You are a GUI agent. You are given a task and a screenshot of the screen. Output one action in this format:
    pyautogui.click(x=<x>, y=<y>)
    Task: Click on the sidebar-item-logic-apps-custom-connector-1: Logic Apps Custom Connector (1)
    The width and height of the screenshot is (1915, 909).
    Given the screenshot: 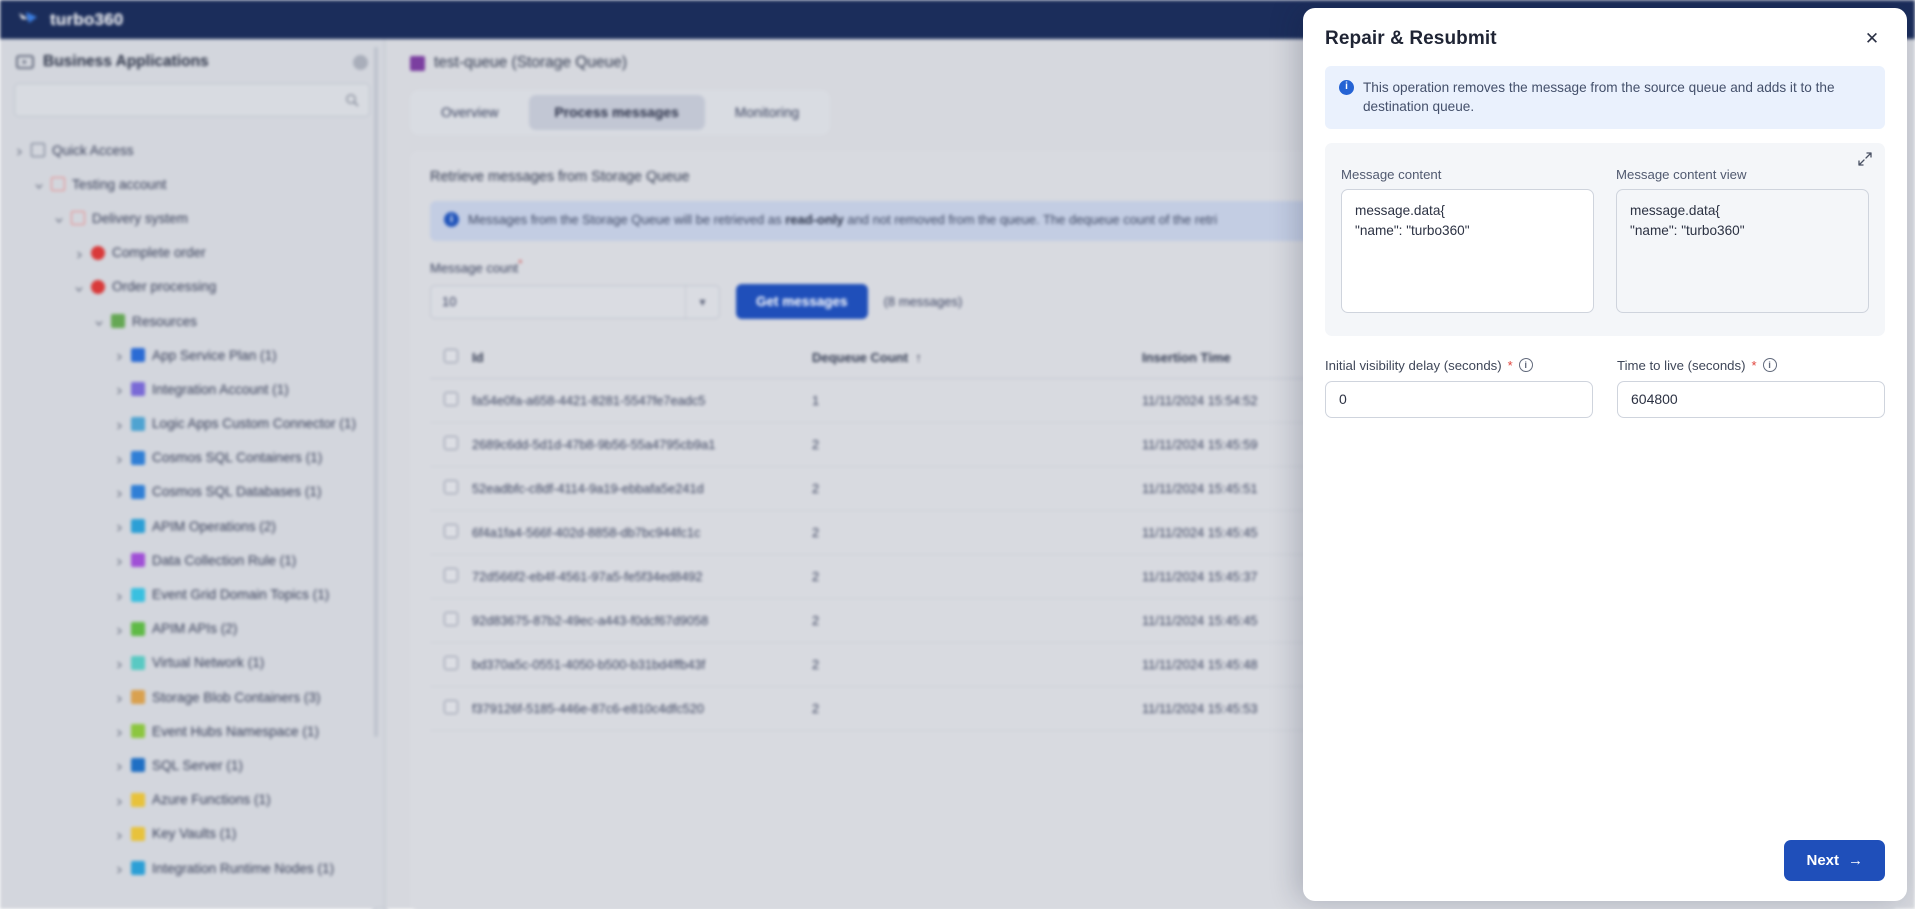 What is the action you would take?
    pyautogui.click(x=192, y=424)
    